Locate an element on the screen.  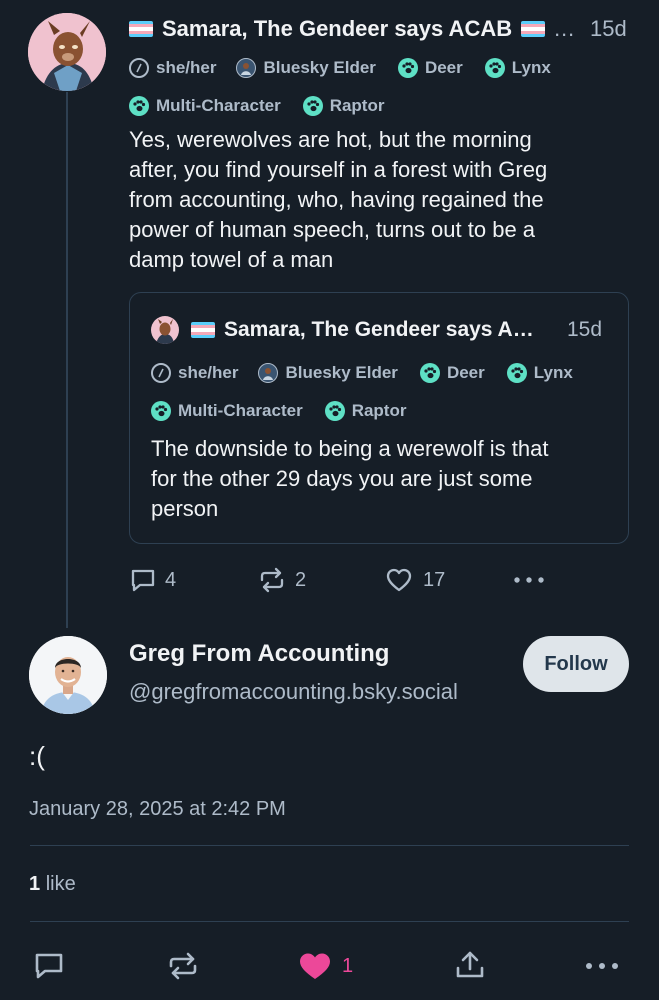
reply-button: 4 is located at coordinates (152, 580).